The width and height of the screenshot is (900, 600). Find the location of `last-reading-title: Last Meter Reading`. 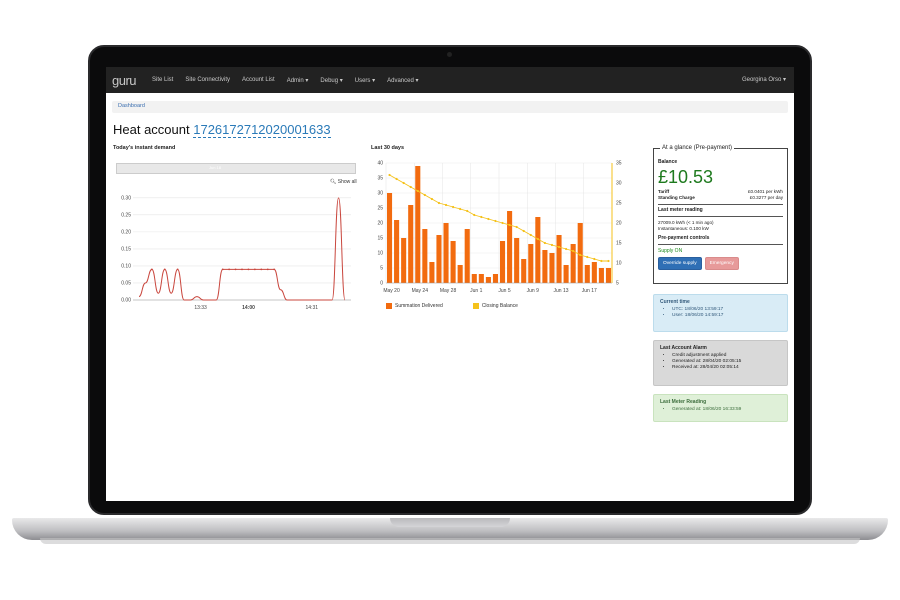

last-reading-title: Last Meter Reading is located at coordinates (683, 402).